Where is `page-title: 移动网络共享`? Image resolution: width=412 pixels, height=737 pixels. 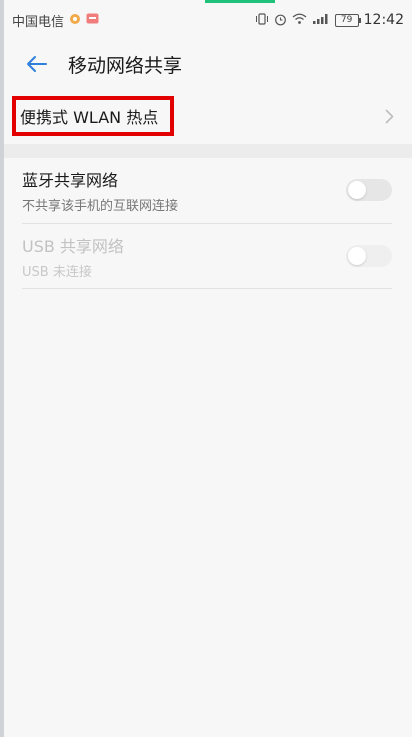
page-title: 移动网络共享 is located at coordinates (125, 65).